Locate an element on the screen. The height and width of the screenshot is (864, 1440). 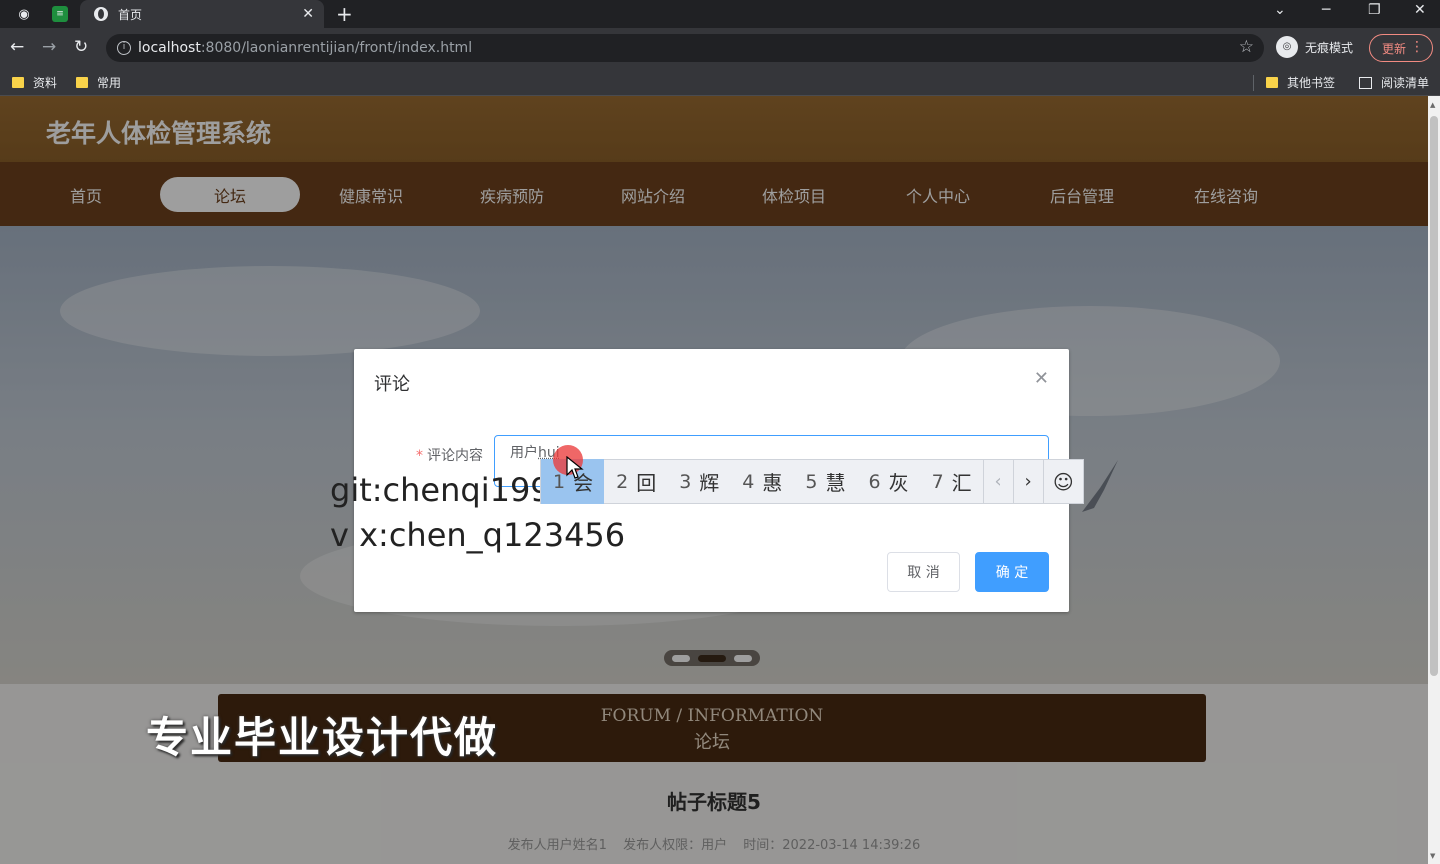
ime-prev-page-icon: ‹ is located at coordinates (997, 481).